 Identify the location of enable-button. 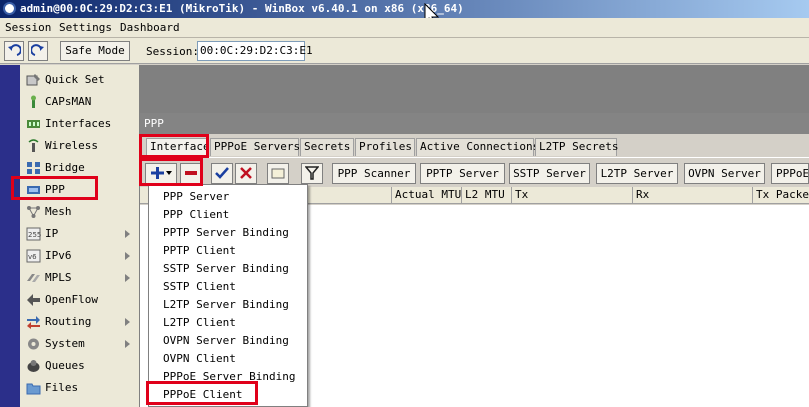
(222, 173).